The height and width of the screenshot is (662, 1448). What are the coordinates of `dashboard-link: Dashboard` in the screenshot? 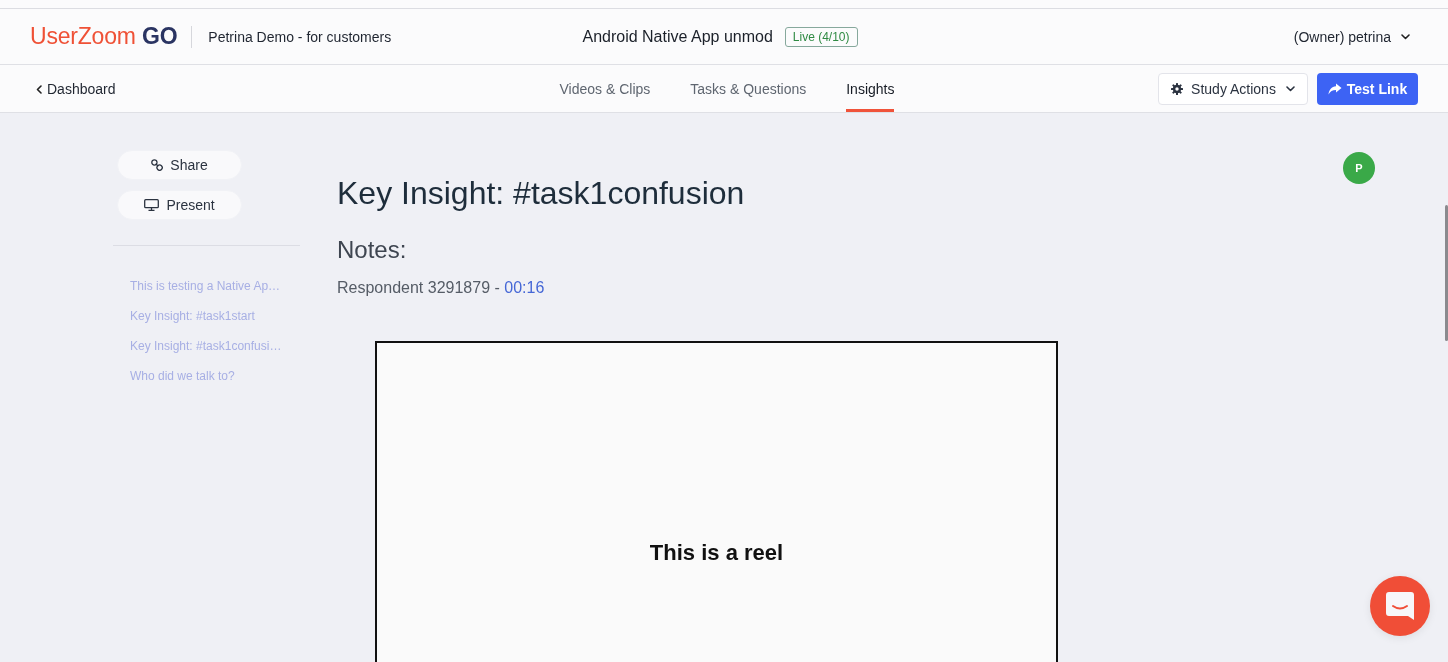 It's located at (76, 89).